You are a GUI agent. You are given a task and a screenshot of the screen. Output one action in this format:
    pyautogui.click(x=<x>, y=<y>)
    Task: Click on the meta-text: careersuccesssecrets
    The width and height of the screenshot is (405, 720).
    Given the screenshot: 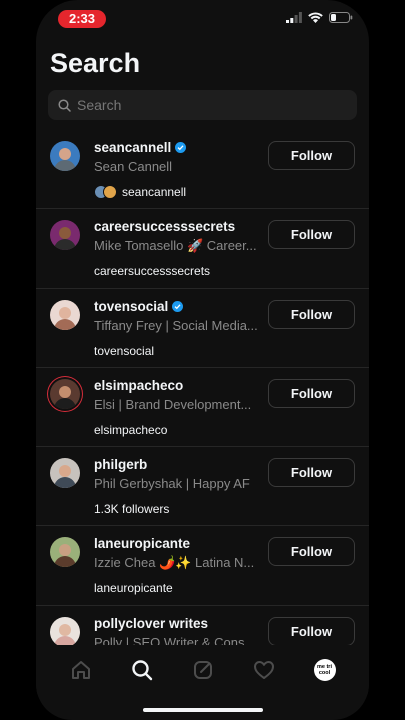 What is the action you would take?
    pyautogui.click(x=152, y=271)
    